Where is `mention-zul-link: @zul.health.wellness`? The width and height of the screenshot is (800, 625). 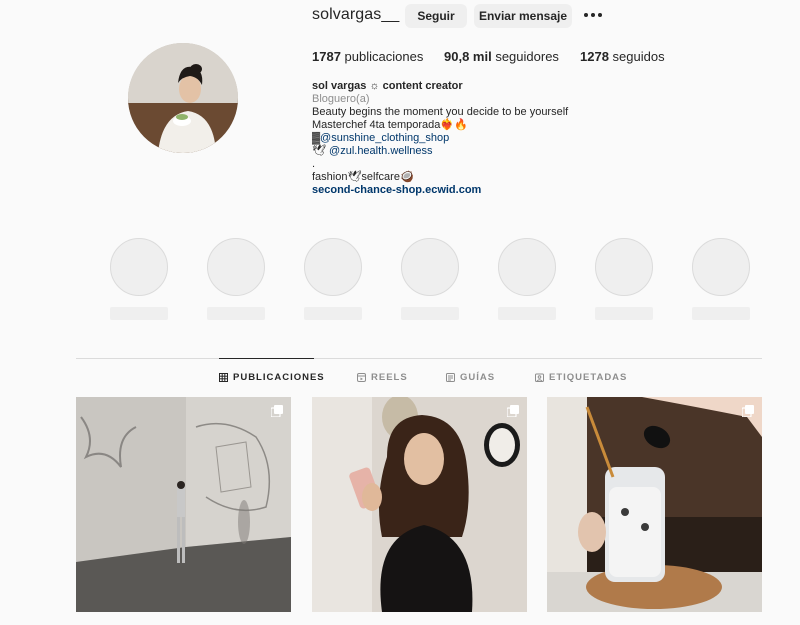
mention-zul-link: @zul.health.wellness is located at coordinates (381, 151).